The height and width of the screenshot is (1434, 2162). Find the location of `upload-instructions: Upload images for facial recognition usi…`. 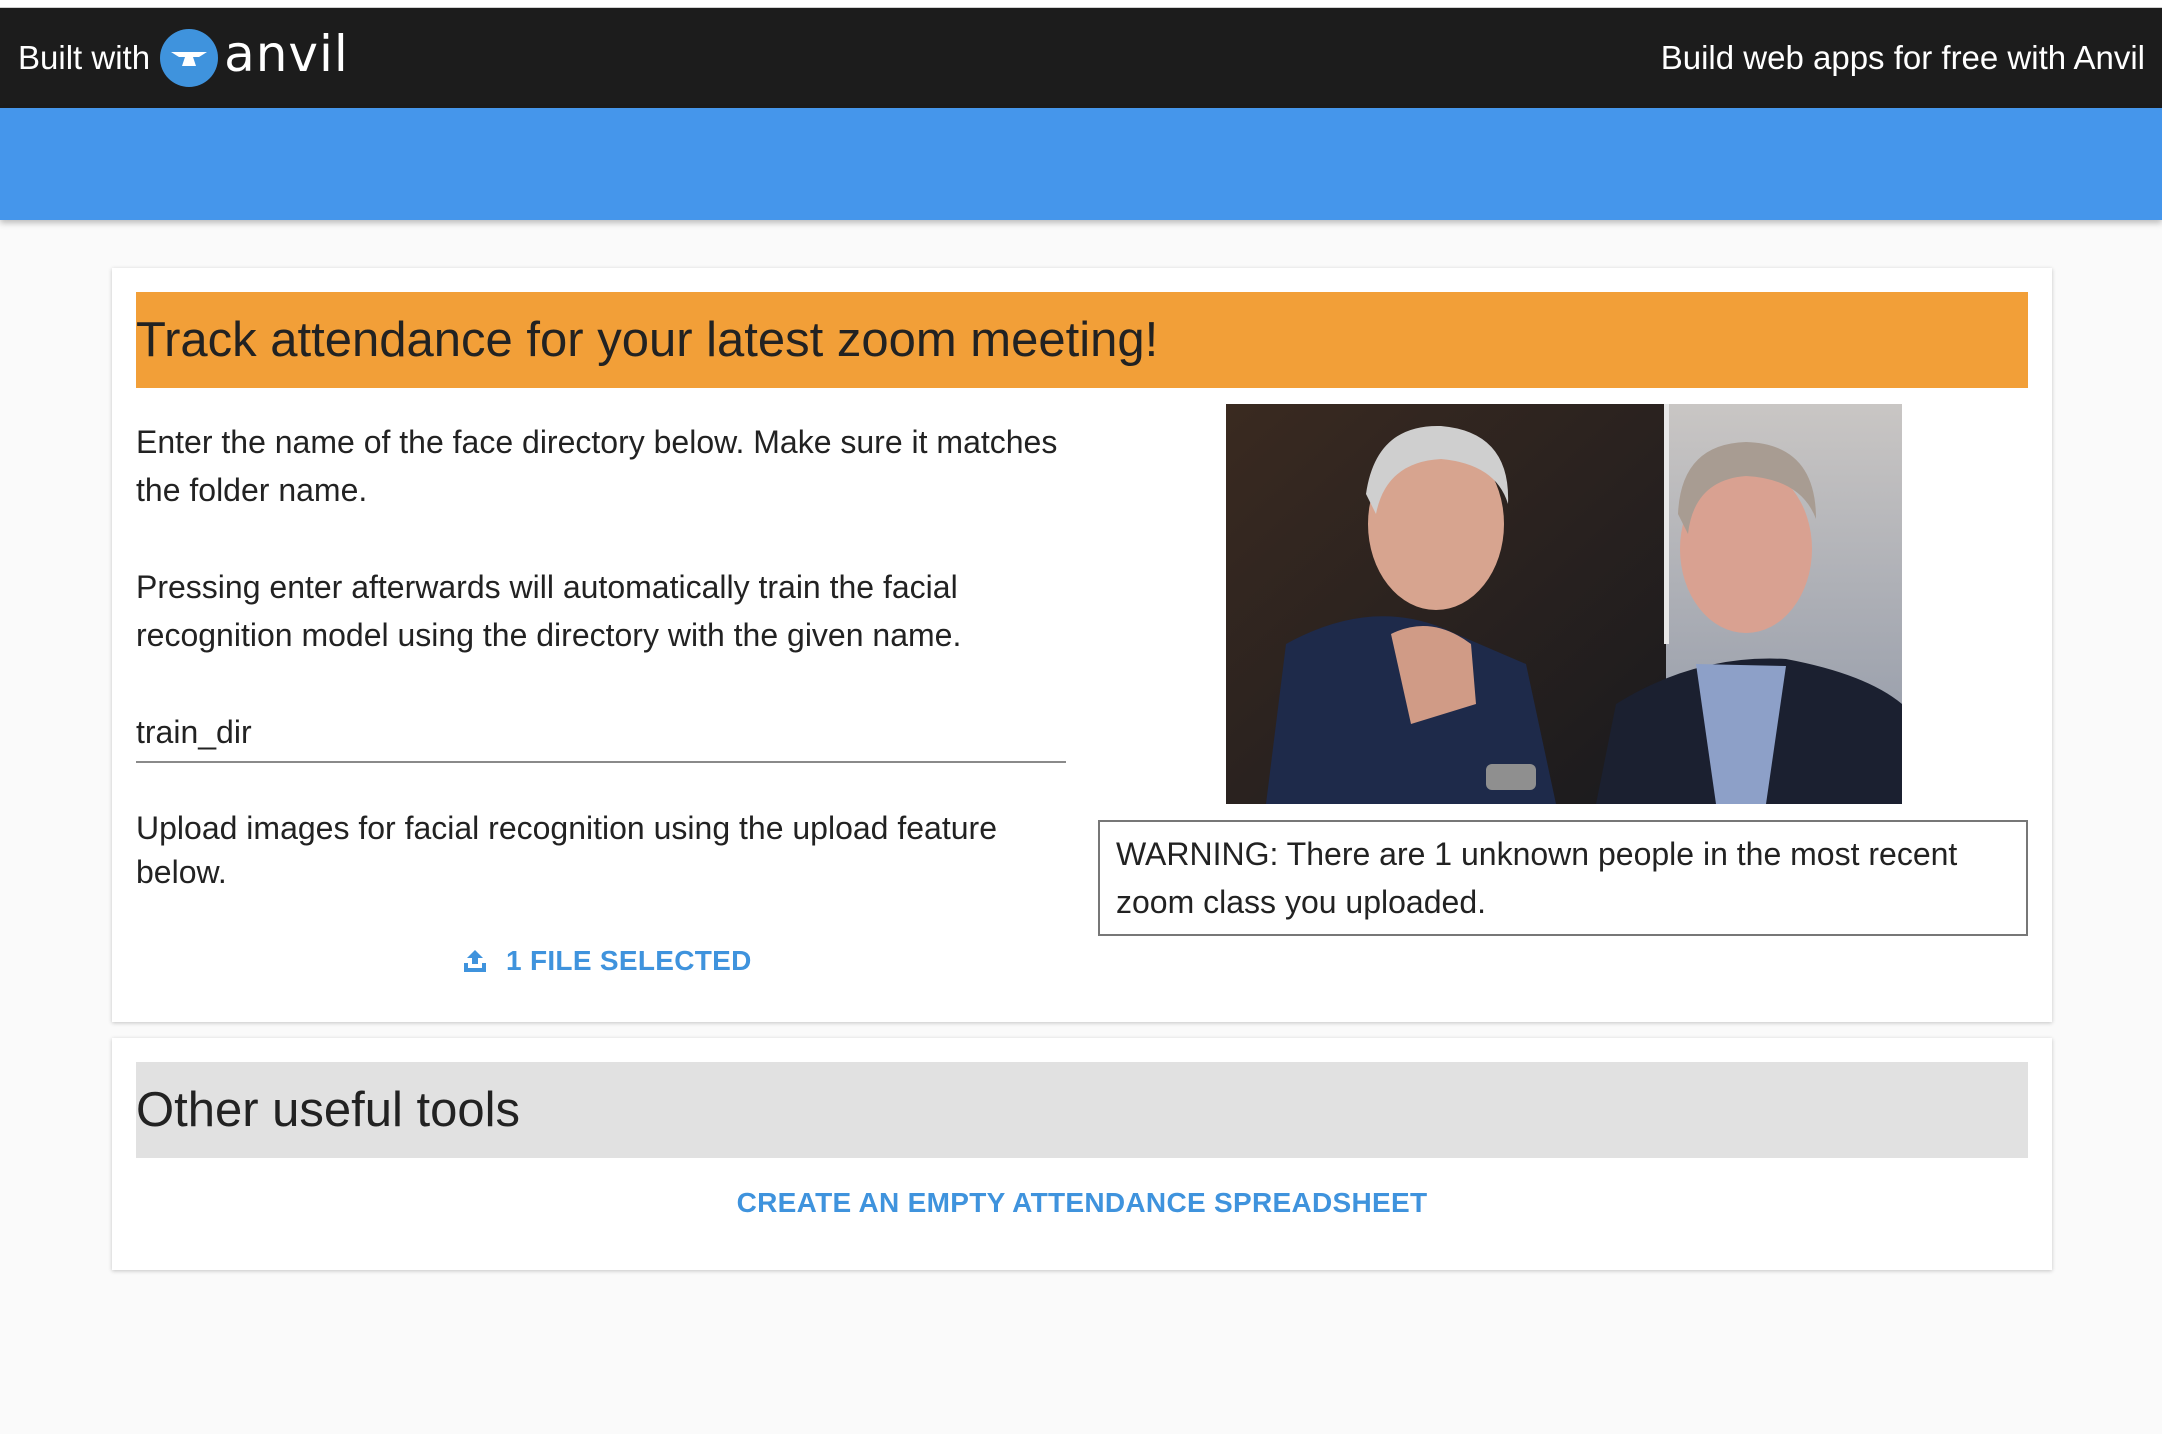

upload-instructions: Upload images for facial recognition usi… is located at coordinates (566, 850).